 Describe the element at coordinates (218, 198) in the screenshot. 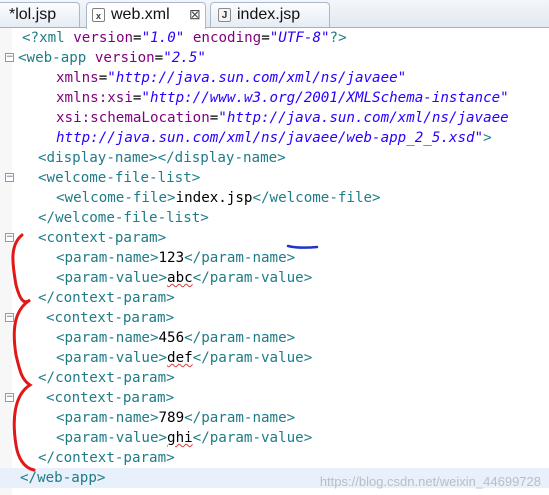

I see `code-line: <welcome-file>index.jsp</welcome-file>` at that location.